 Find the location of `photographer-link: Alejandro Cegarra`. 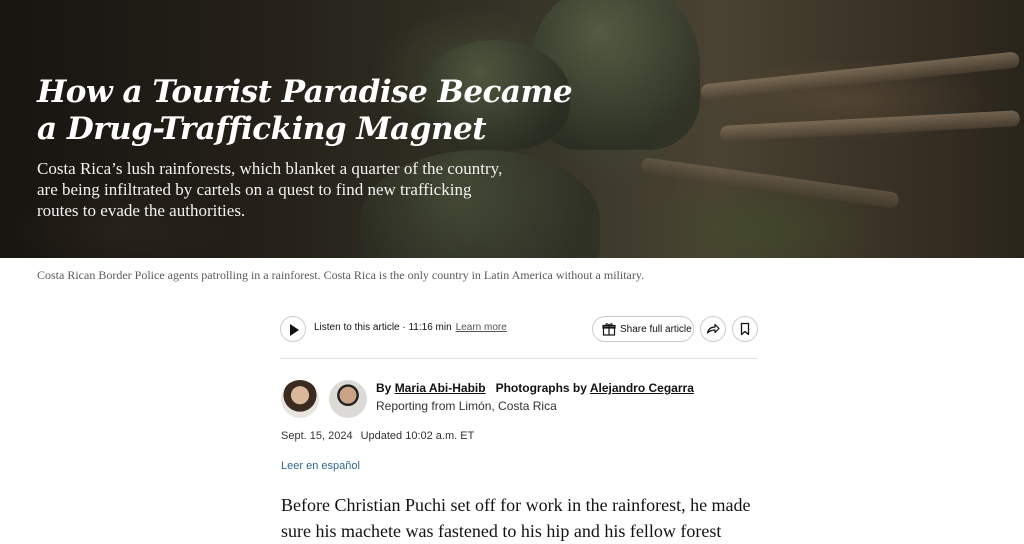

photographer-link: Alejandro Cegarra is located at coordinates (642, 388).